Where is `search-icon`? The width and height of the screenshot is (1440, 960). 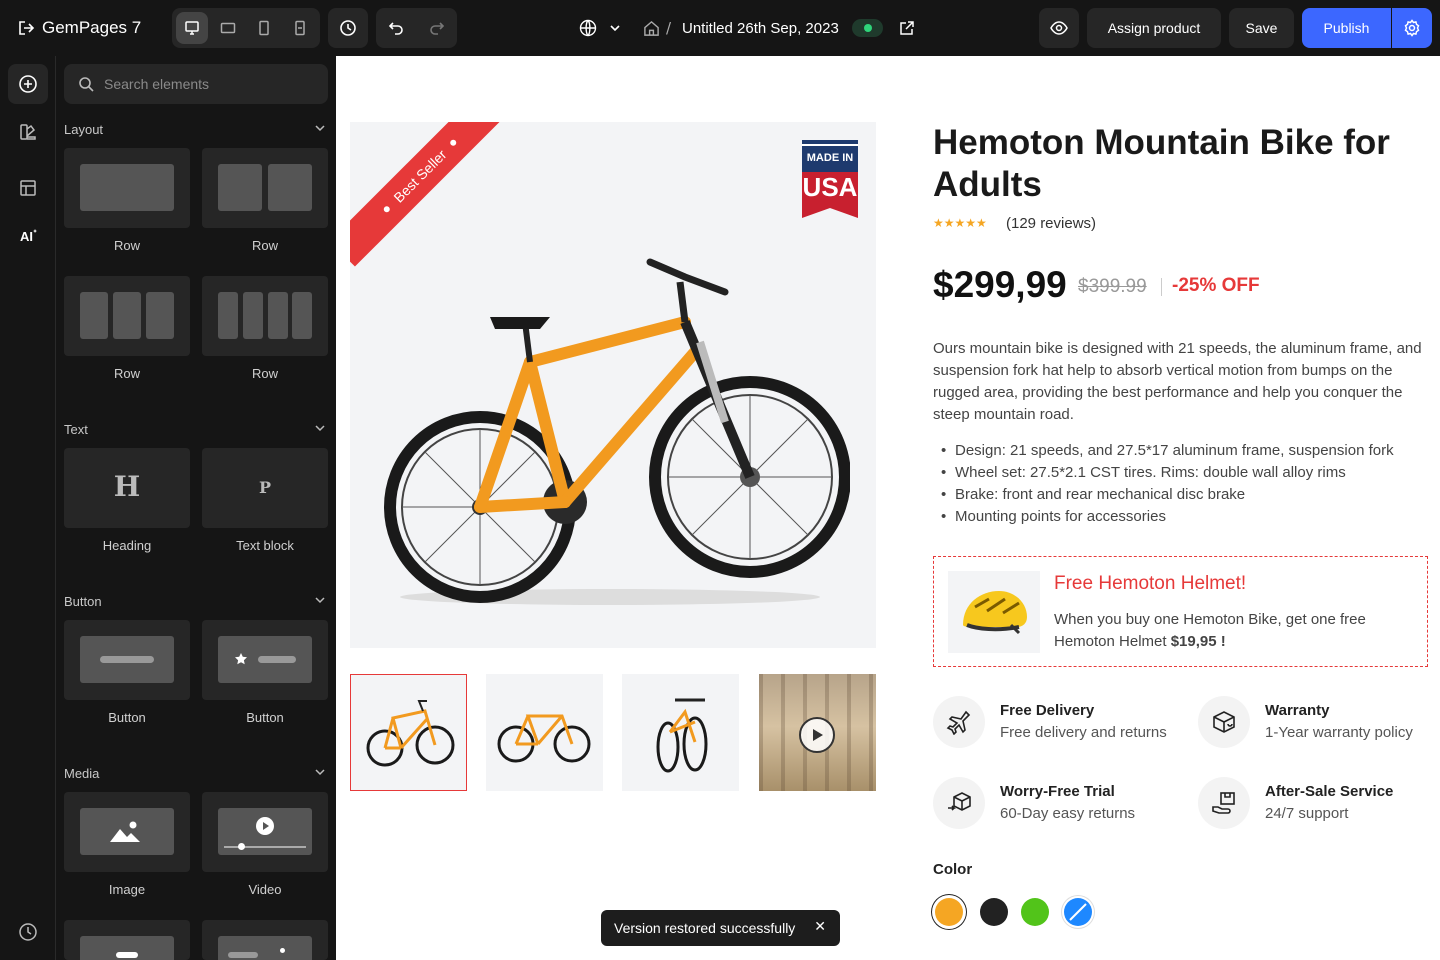
search-icon is located at coordinates (86, 84).